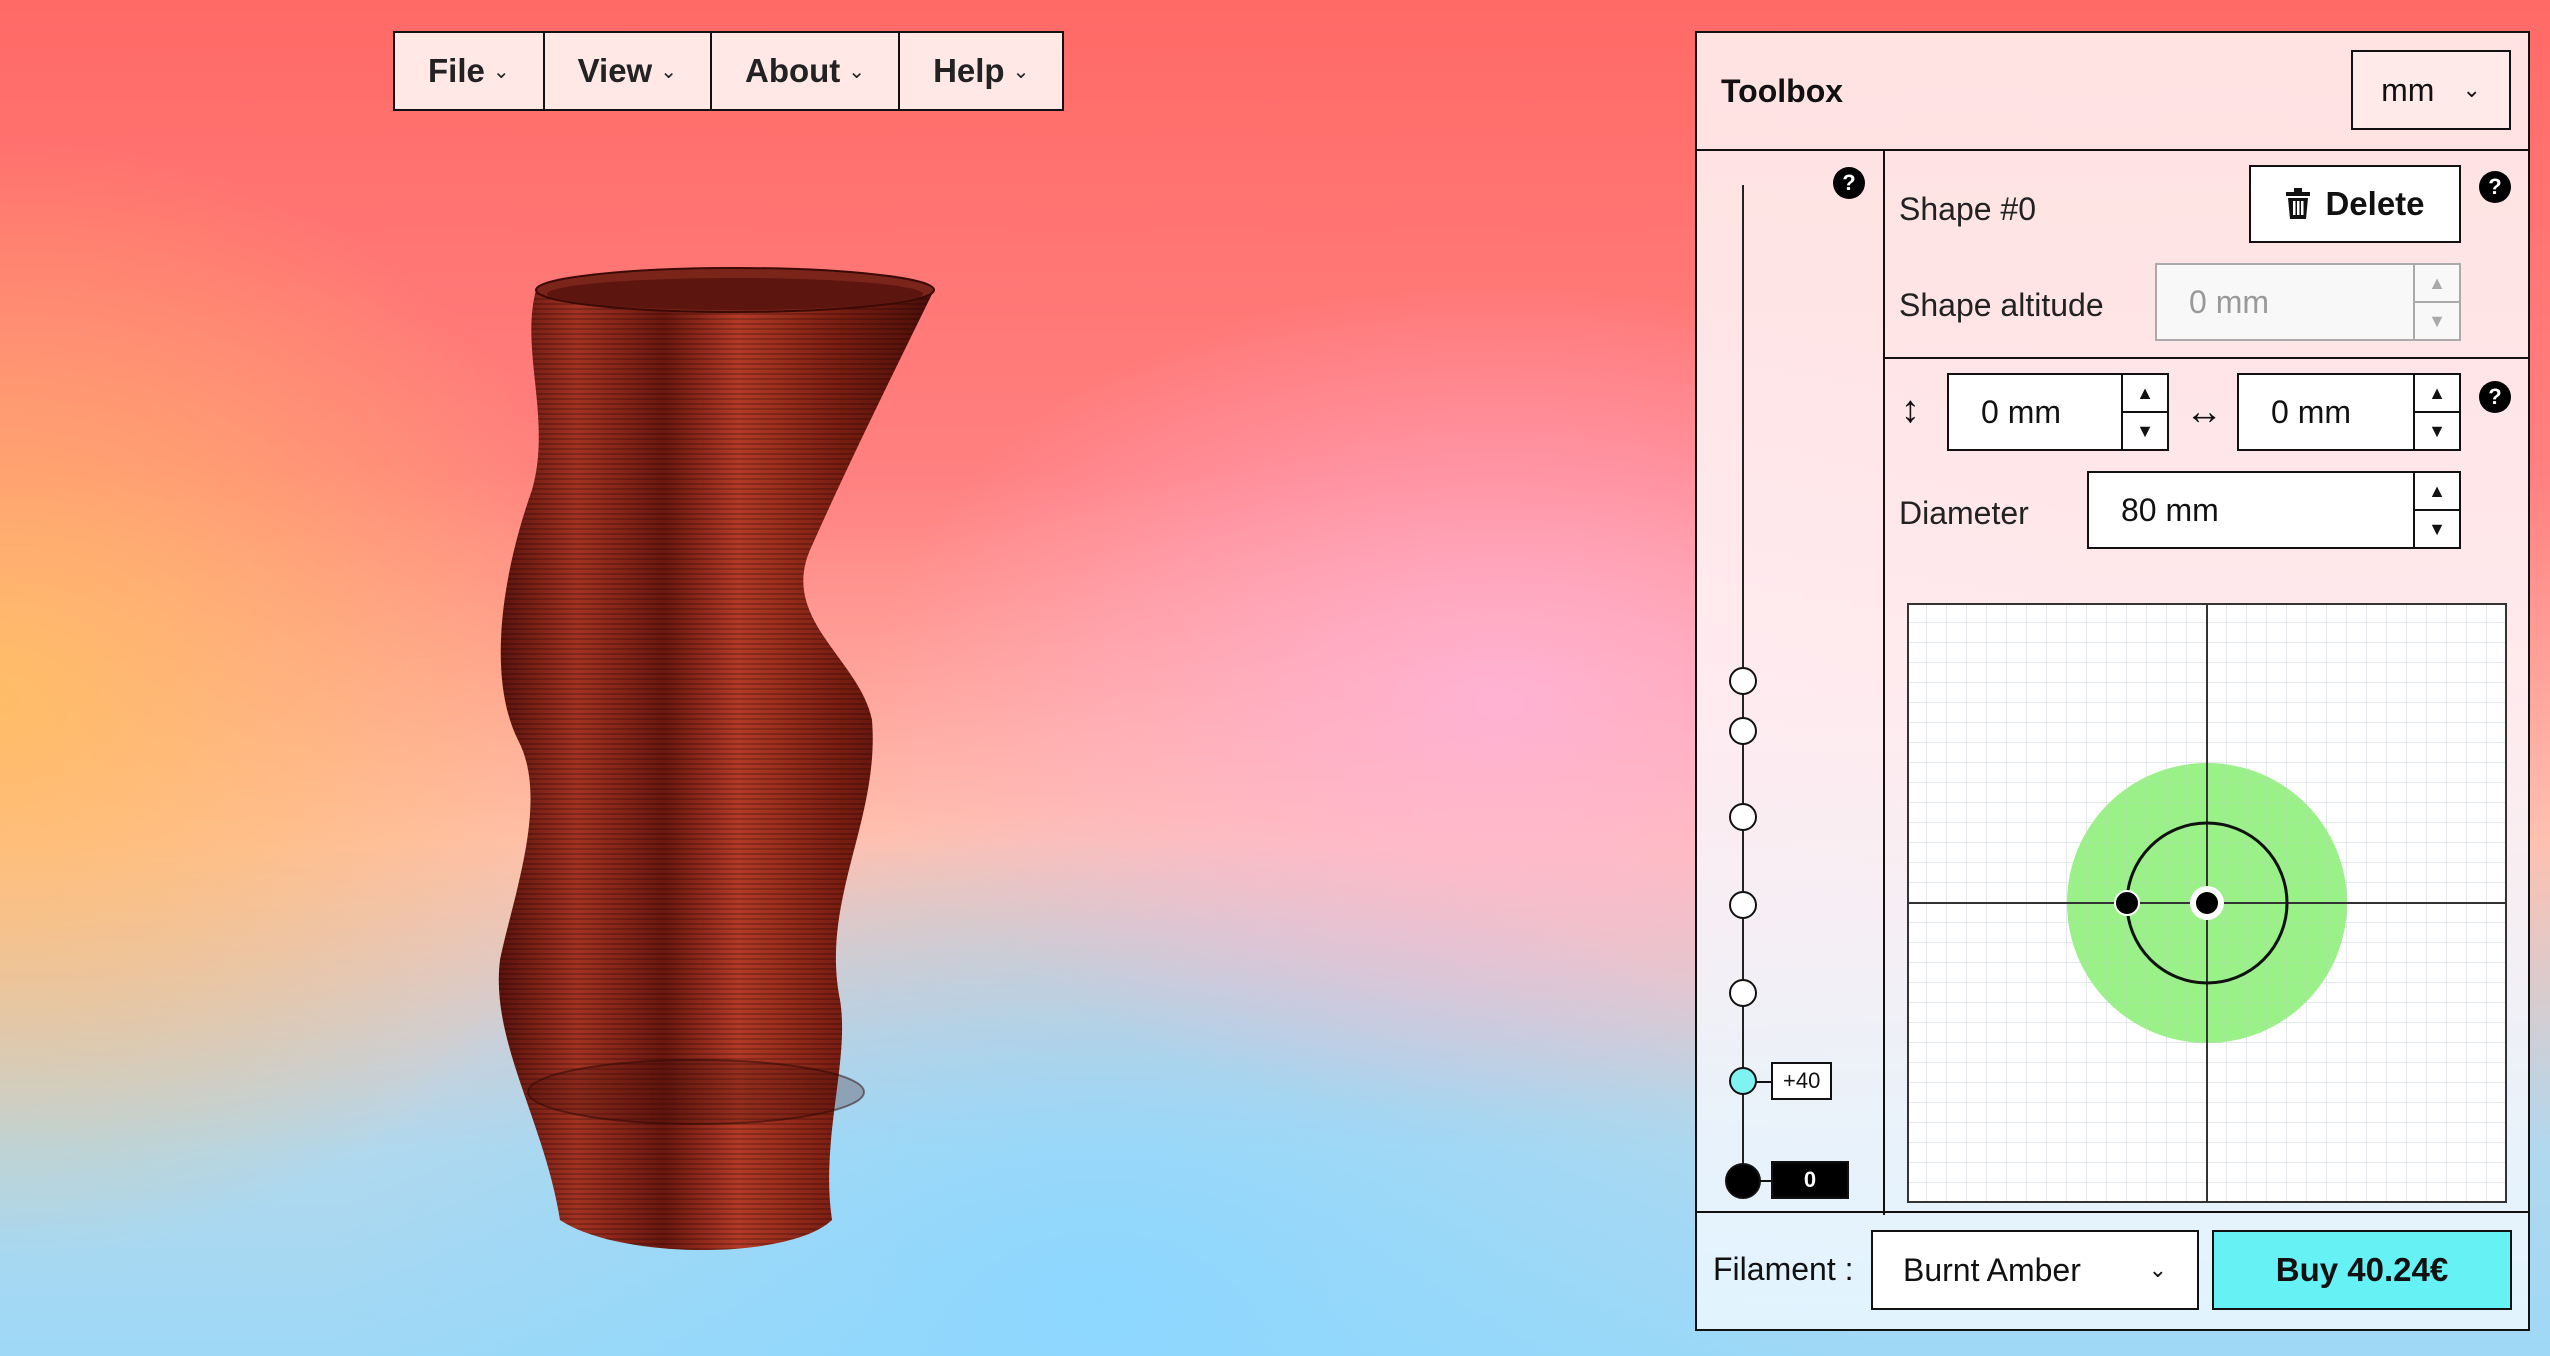 The image size is (2550, 1356). Describe the element at coordinates (2021, 411) in the screenshot. I see `offset-vertical-value: 0 mm` at that location.